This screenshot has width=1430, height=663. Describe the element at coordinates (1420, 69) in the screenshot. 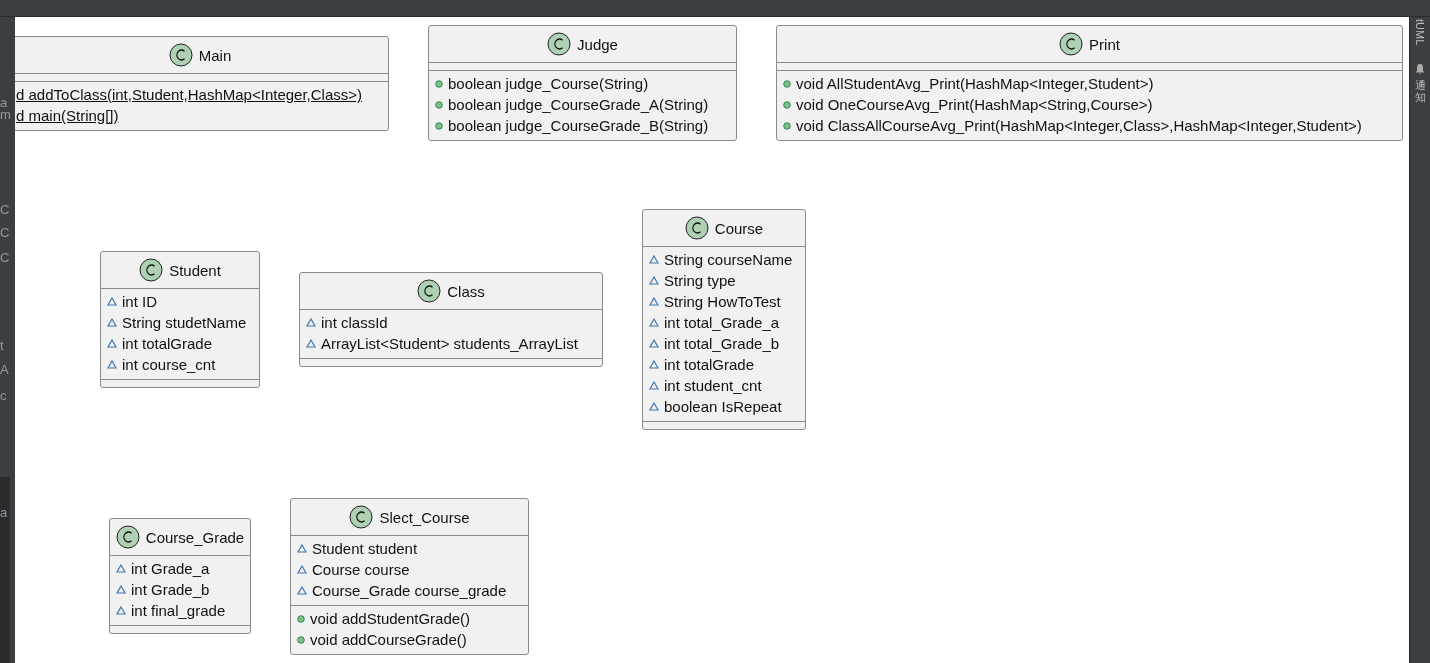

I see `bell-icon` at that location.